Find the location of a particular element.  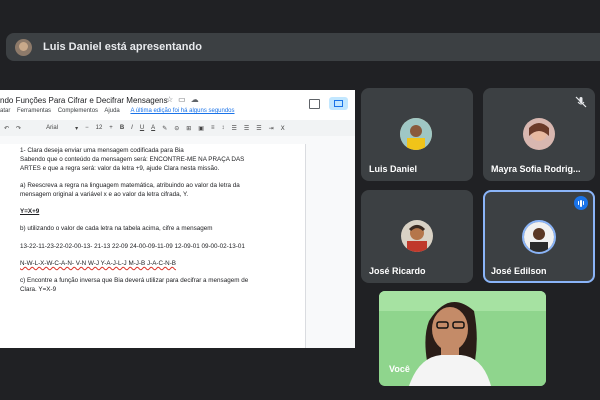

undo-icon: ↶ is located at coordinates (7, 128).